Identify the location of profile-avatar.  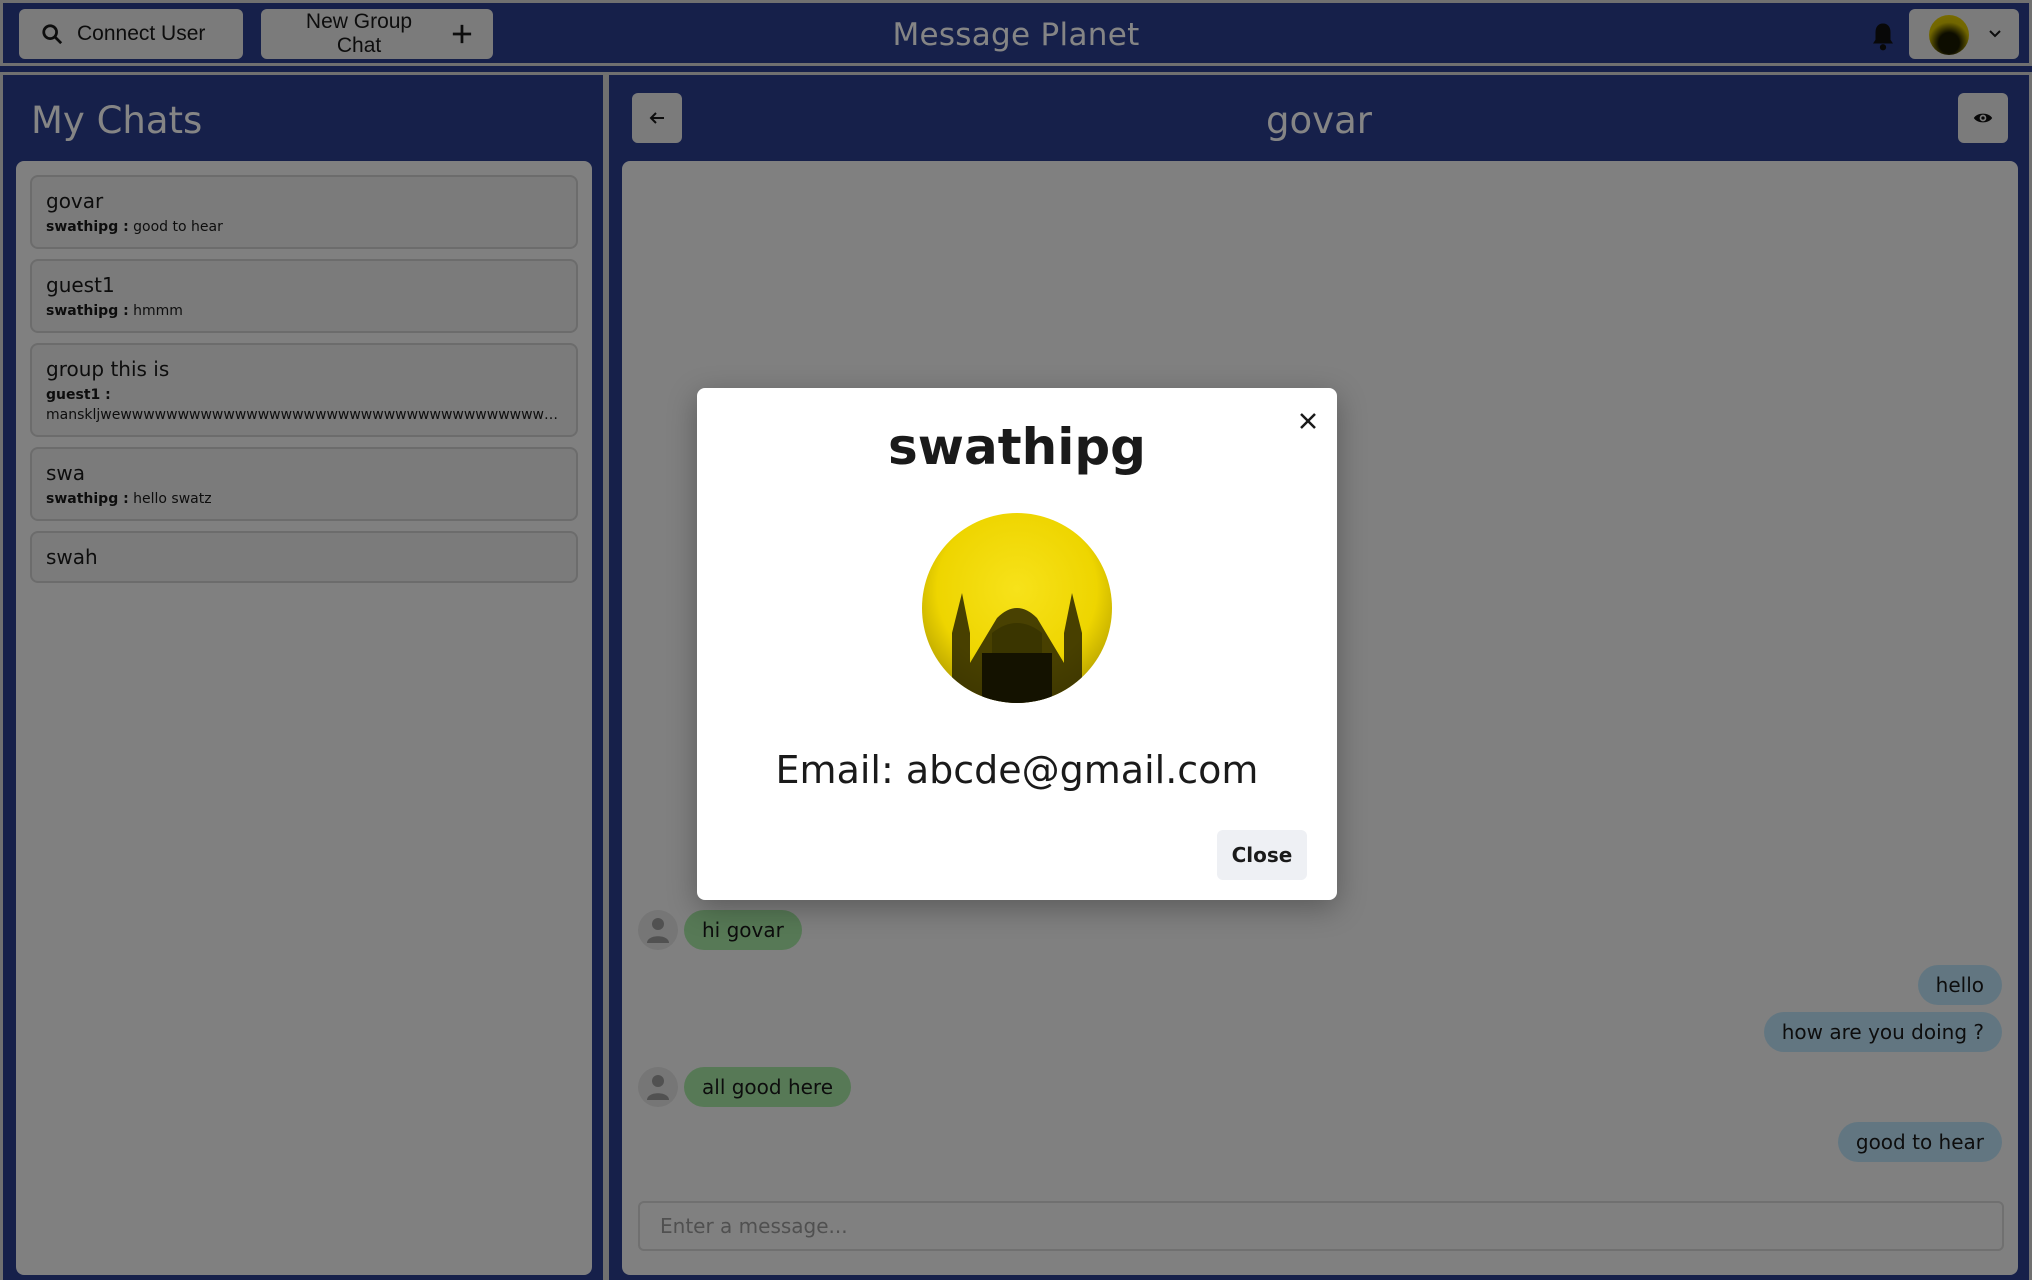
(1017, 608).